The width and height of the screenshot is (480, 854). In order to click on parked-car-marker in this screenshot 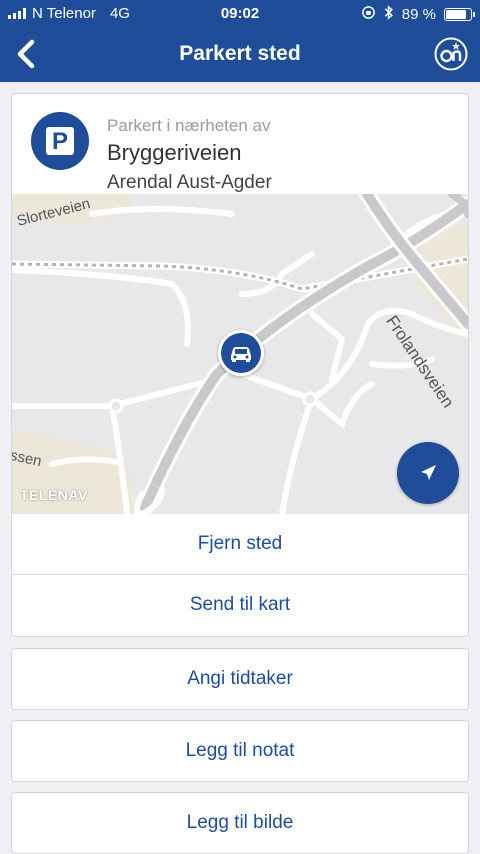, I will do `click(241, 353)`.